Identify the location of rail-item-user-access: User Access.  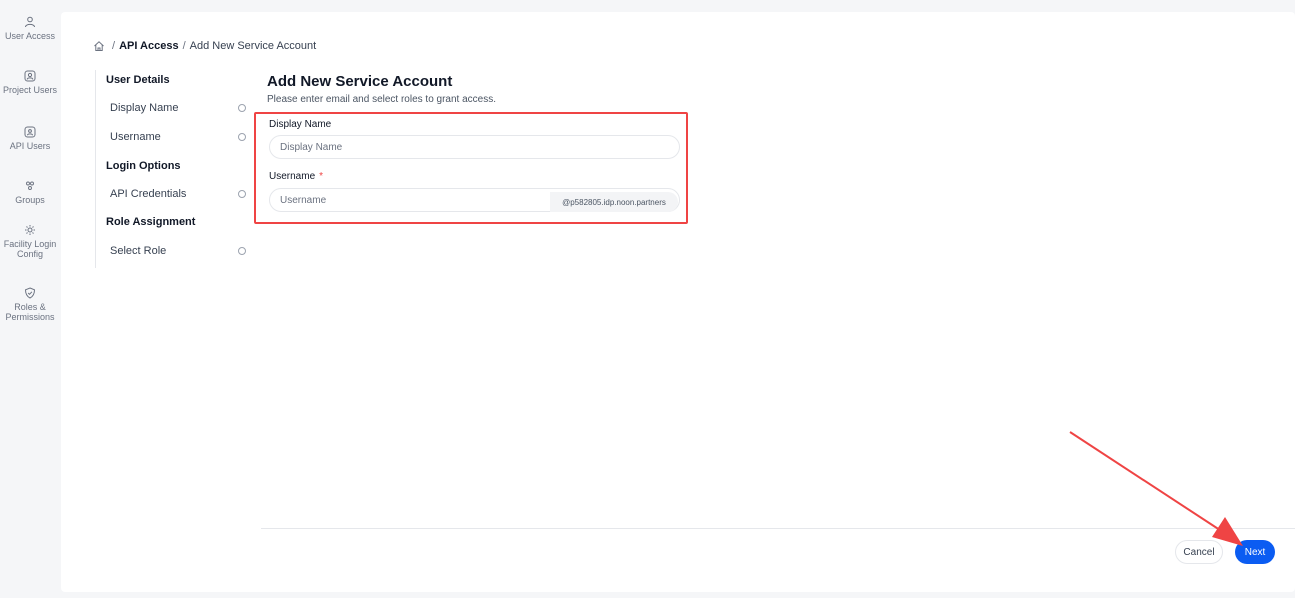
(30, 28).